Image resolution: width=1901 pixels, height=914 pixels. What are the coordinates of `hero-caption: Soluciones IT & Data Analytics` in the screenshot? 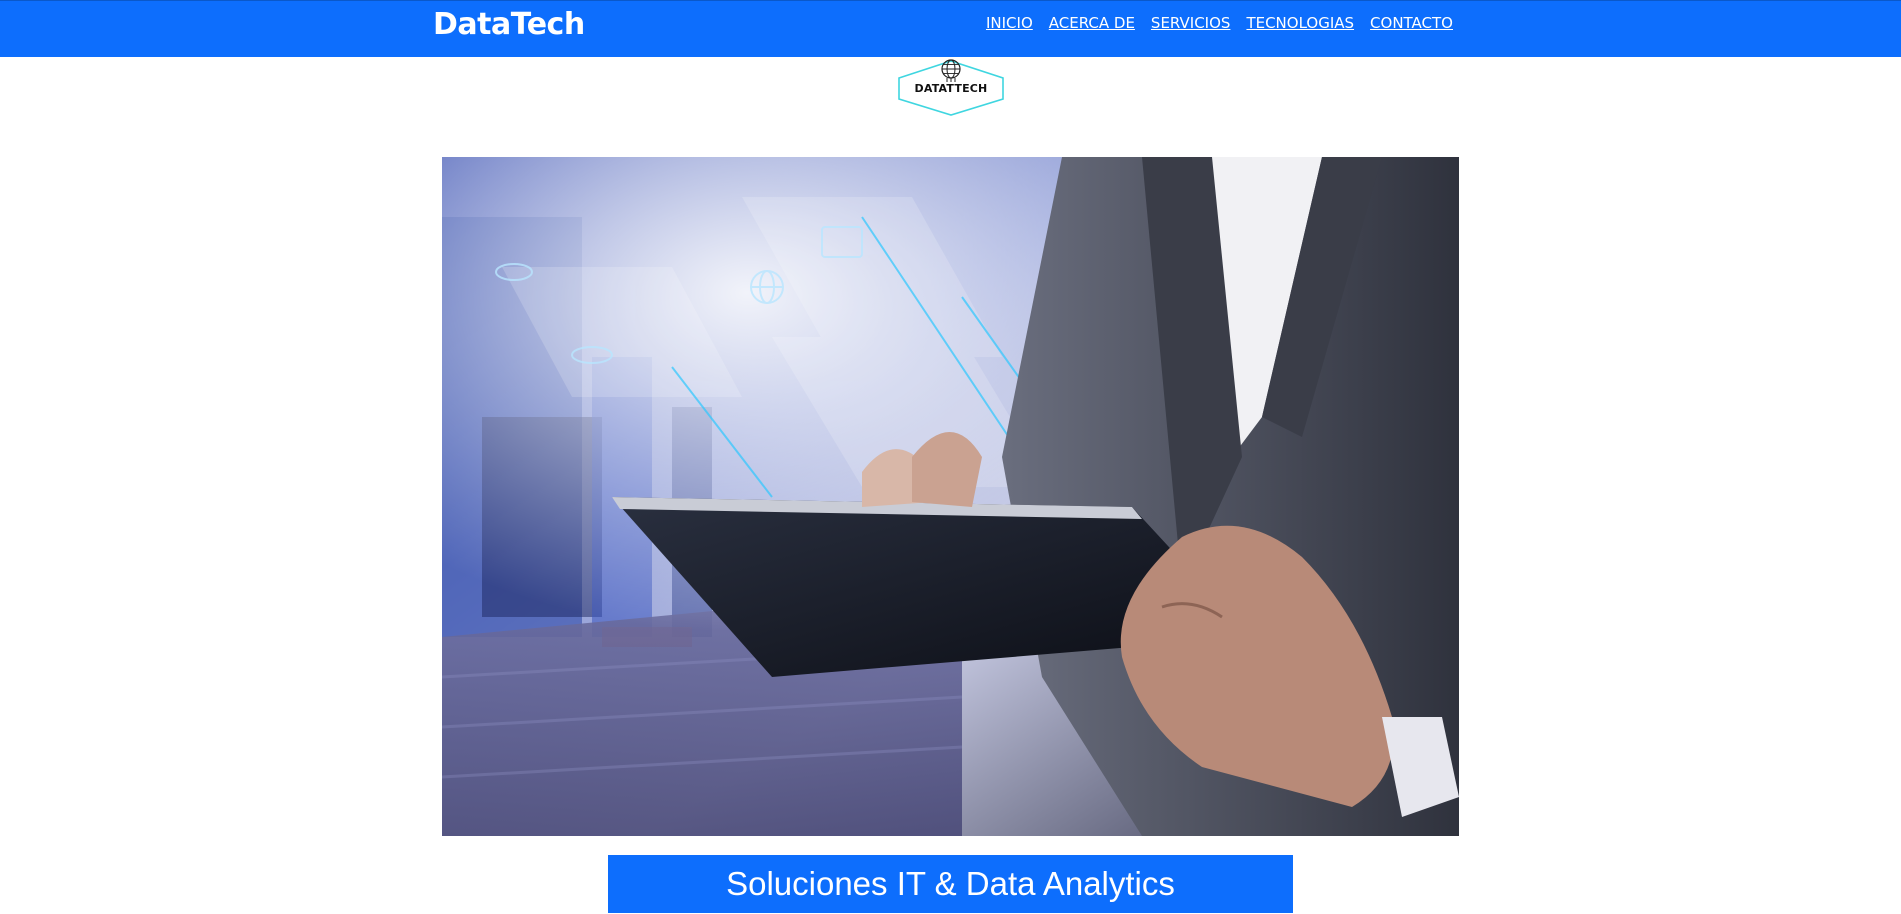 It's located at (950, 884).